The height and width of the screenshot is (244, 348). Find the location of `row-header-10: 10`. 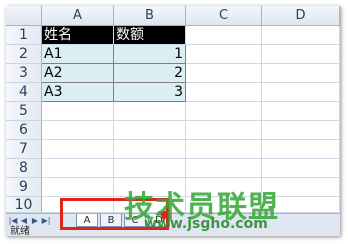

row-header-10: 10 is located at coordinates (24, 205).